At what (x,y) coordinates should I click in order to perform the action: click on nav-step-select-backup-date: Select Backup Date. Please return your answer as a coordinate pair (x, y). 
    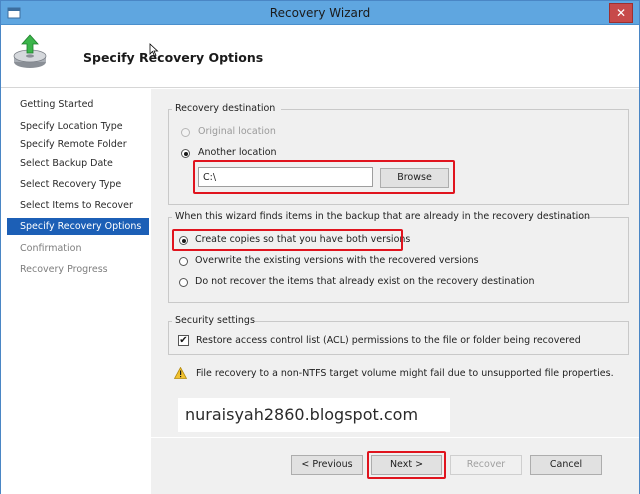
    Looking at the image, I should click on (66, 163).